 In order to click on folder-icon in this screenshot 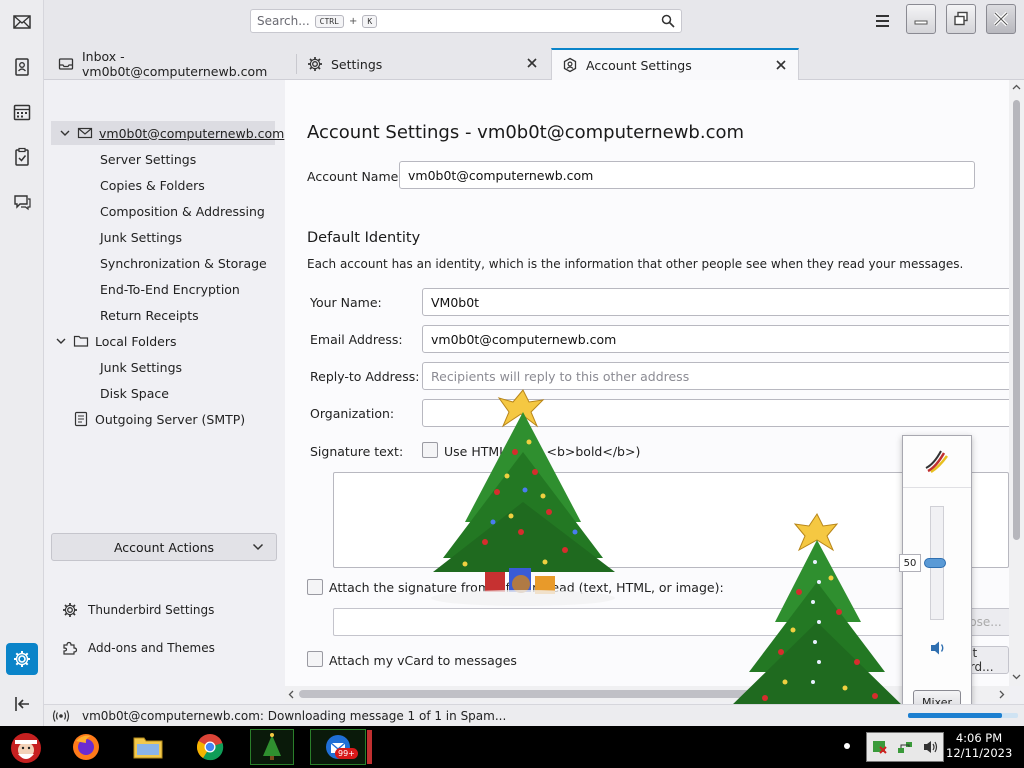, I will do `click(148, 748)`.